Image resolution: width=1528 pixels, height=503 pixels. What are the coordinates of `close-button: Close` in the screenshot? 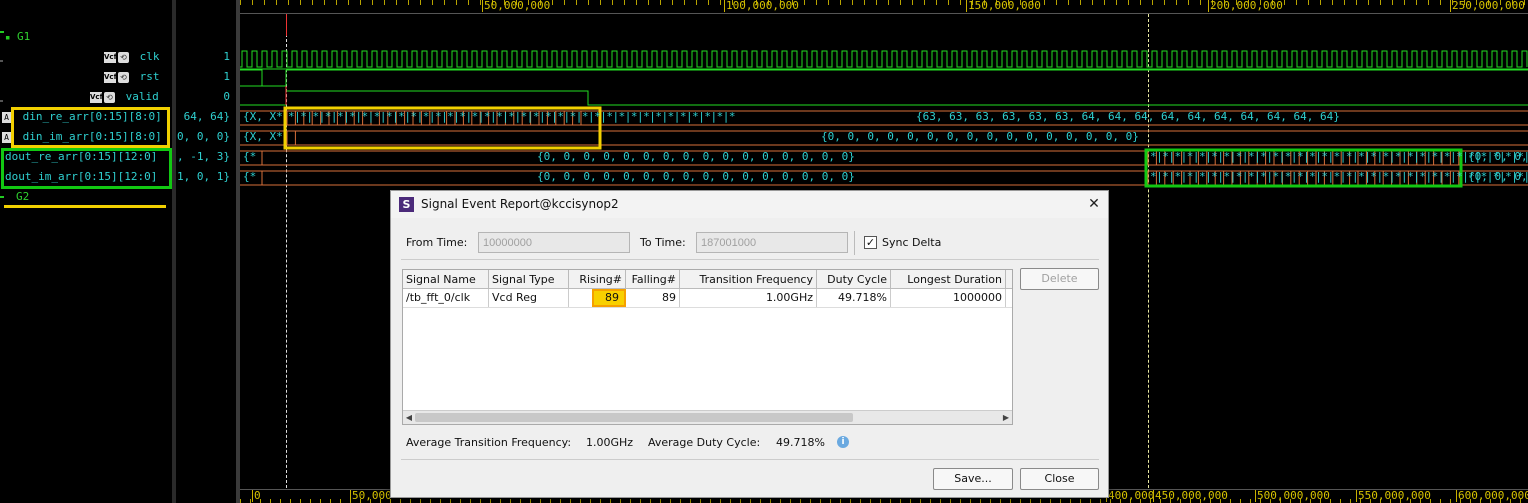 It's located at (1059, 479).